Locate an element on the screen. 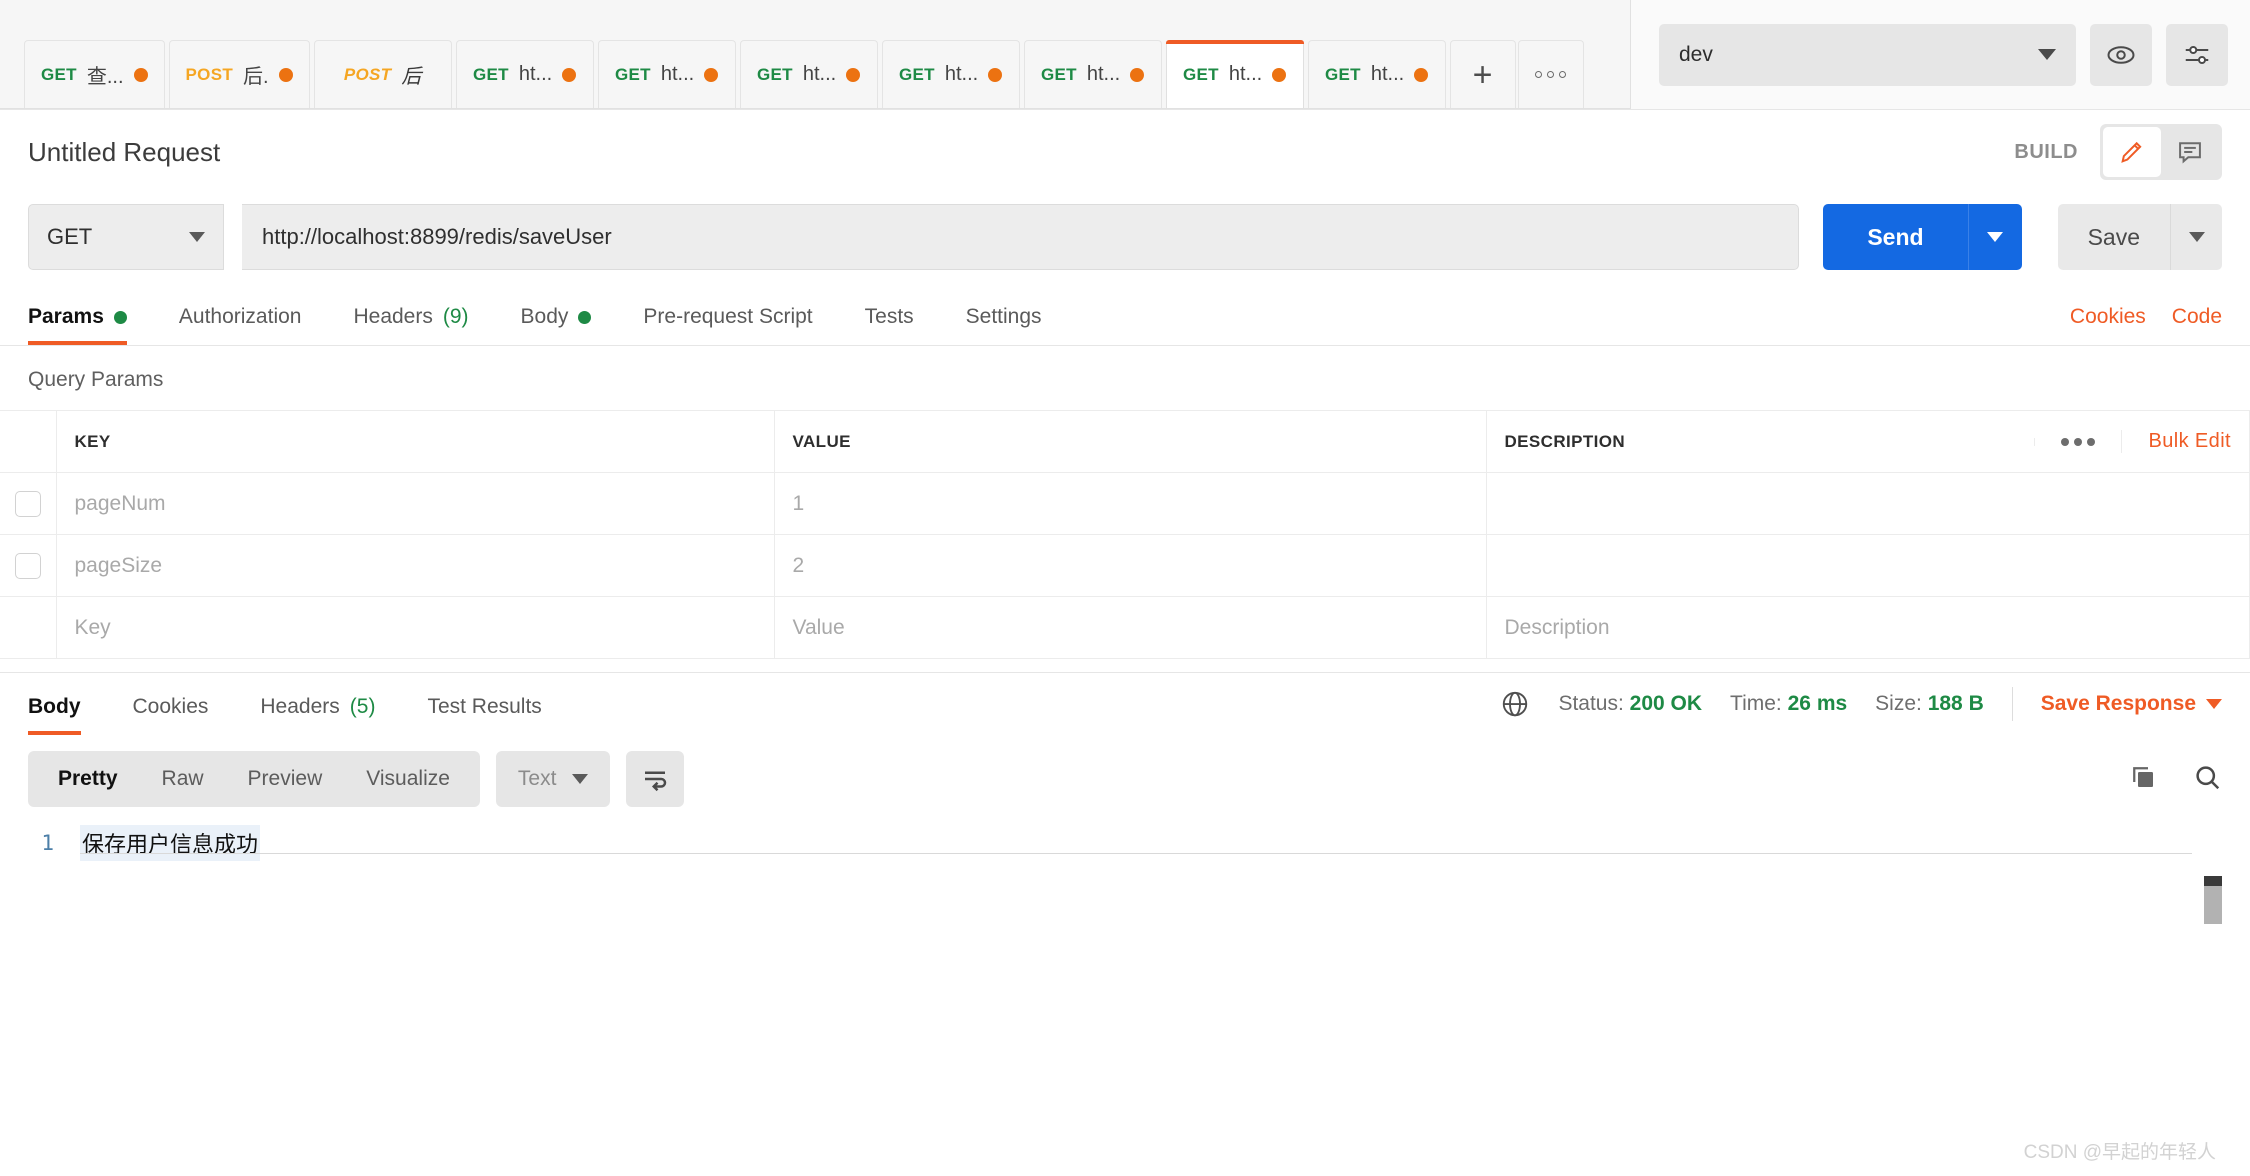 This screenshot has height=1176, width=2250. save-response-button: Save Response is located at coordinates (2131, 704).